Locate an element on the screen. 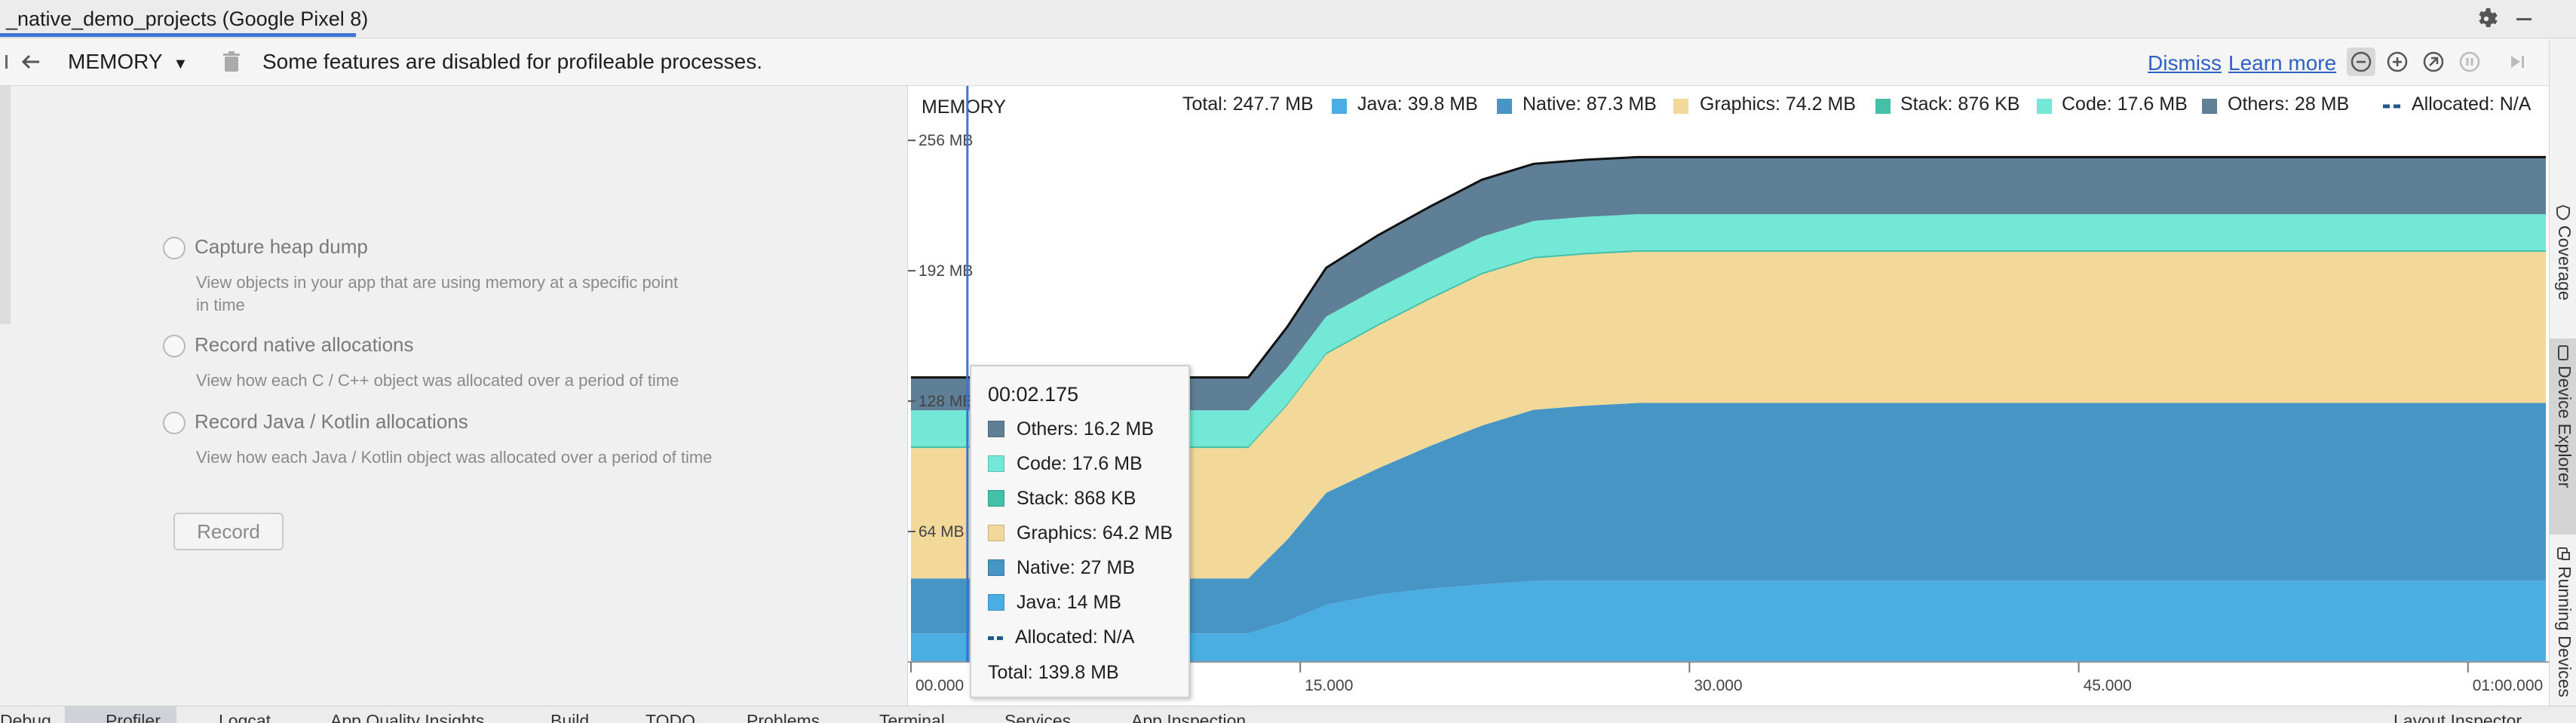 The height and width of the screenshot is (723, 2576). legend-others: Others: 28 MB is located at coordinates (2288, 104).